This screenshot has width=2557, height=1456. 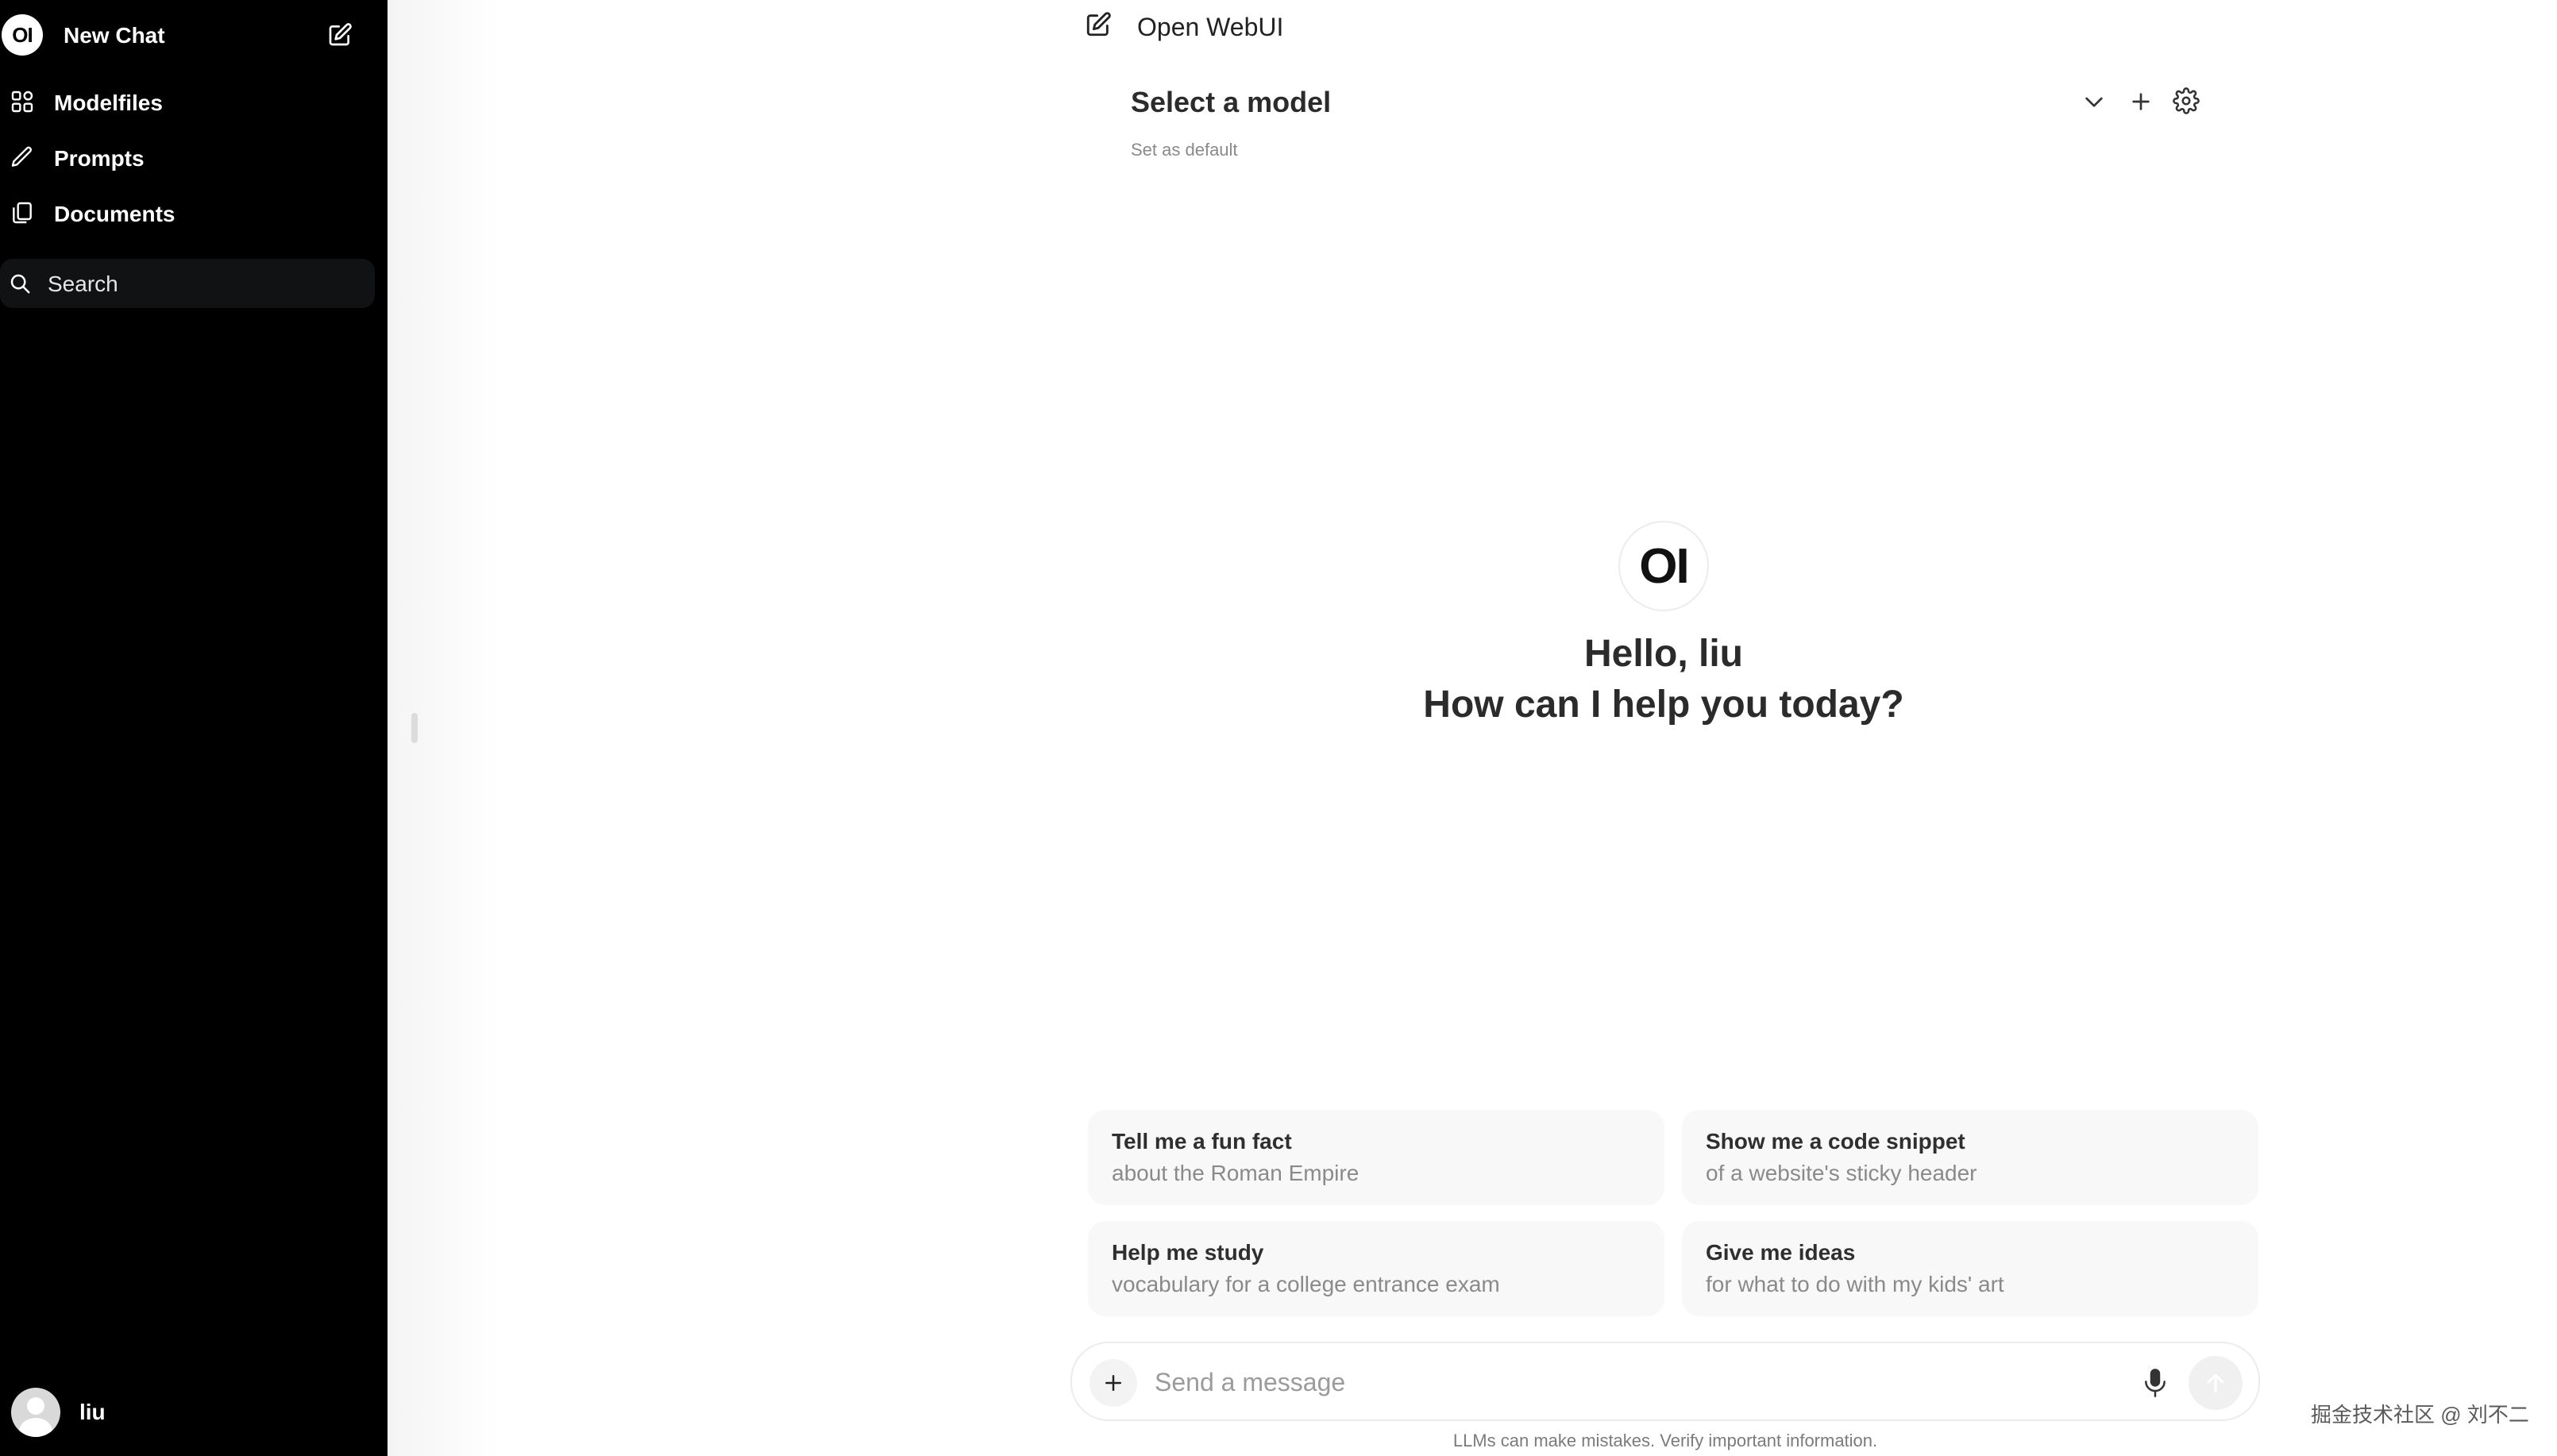 I want to click on compose-icon, so click(x=340, y=35).